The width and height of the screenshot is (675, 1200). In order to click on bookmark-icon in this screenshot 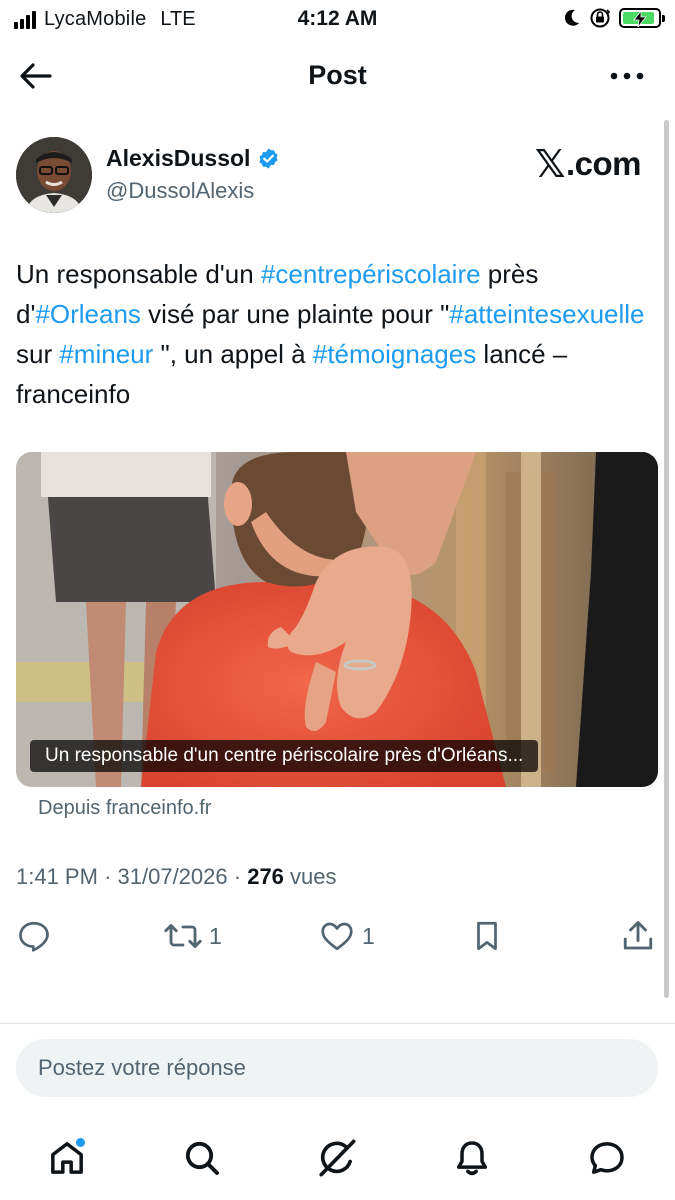, I will do `click(487, 936)`.